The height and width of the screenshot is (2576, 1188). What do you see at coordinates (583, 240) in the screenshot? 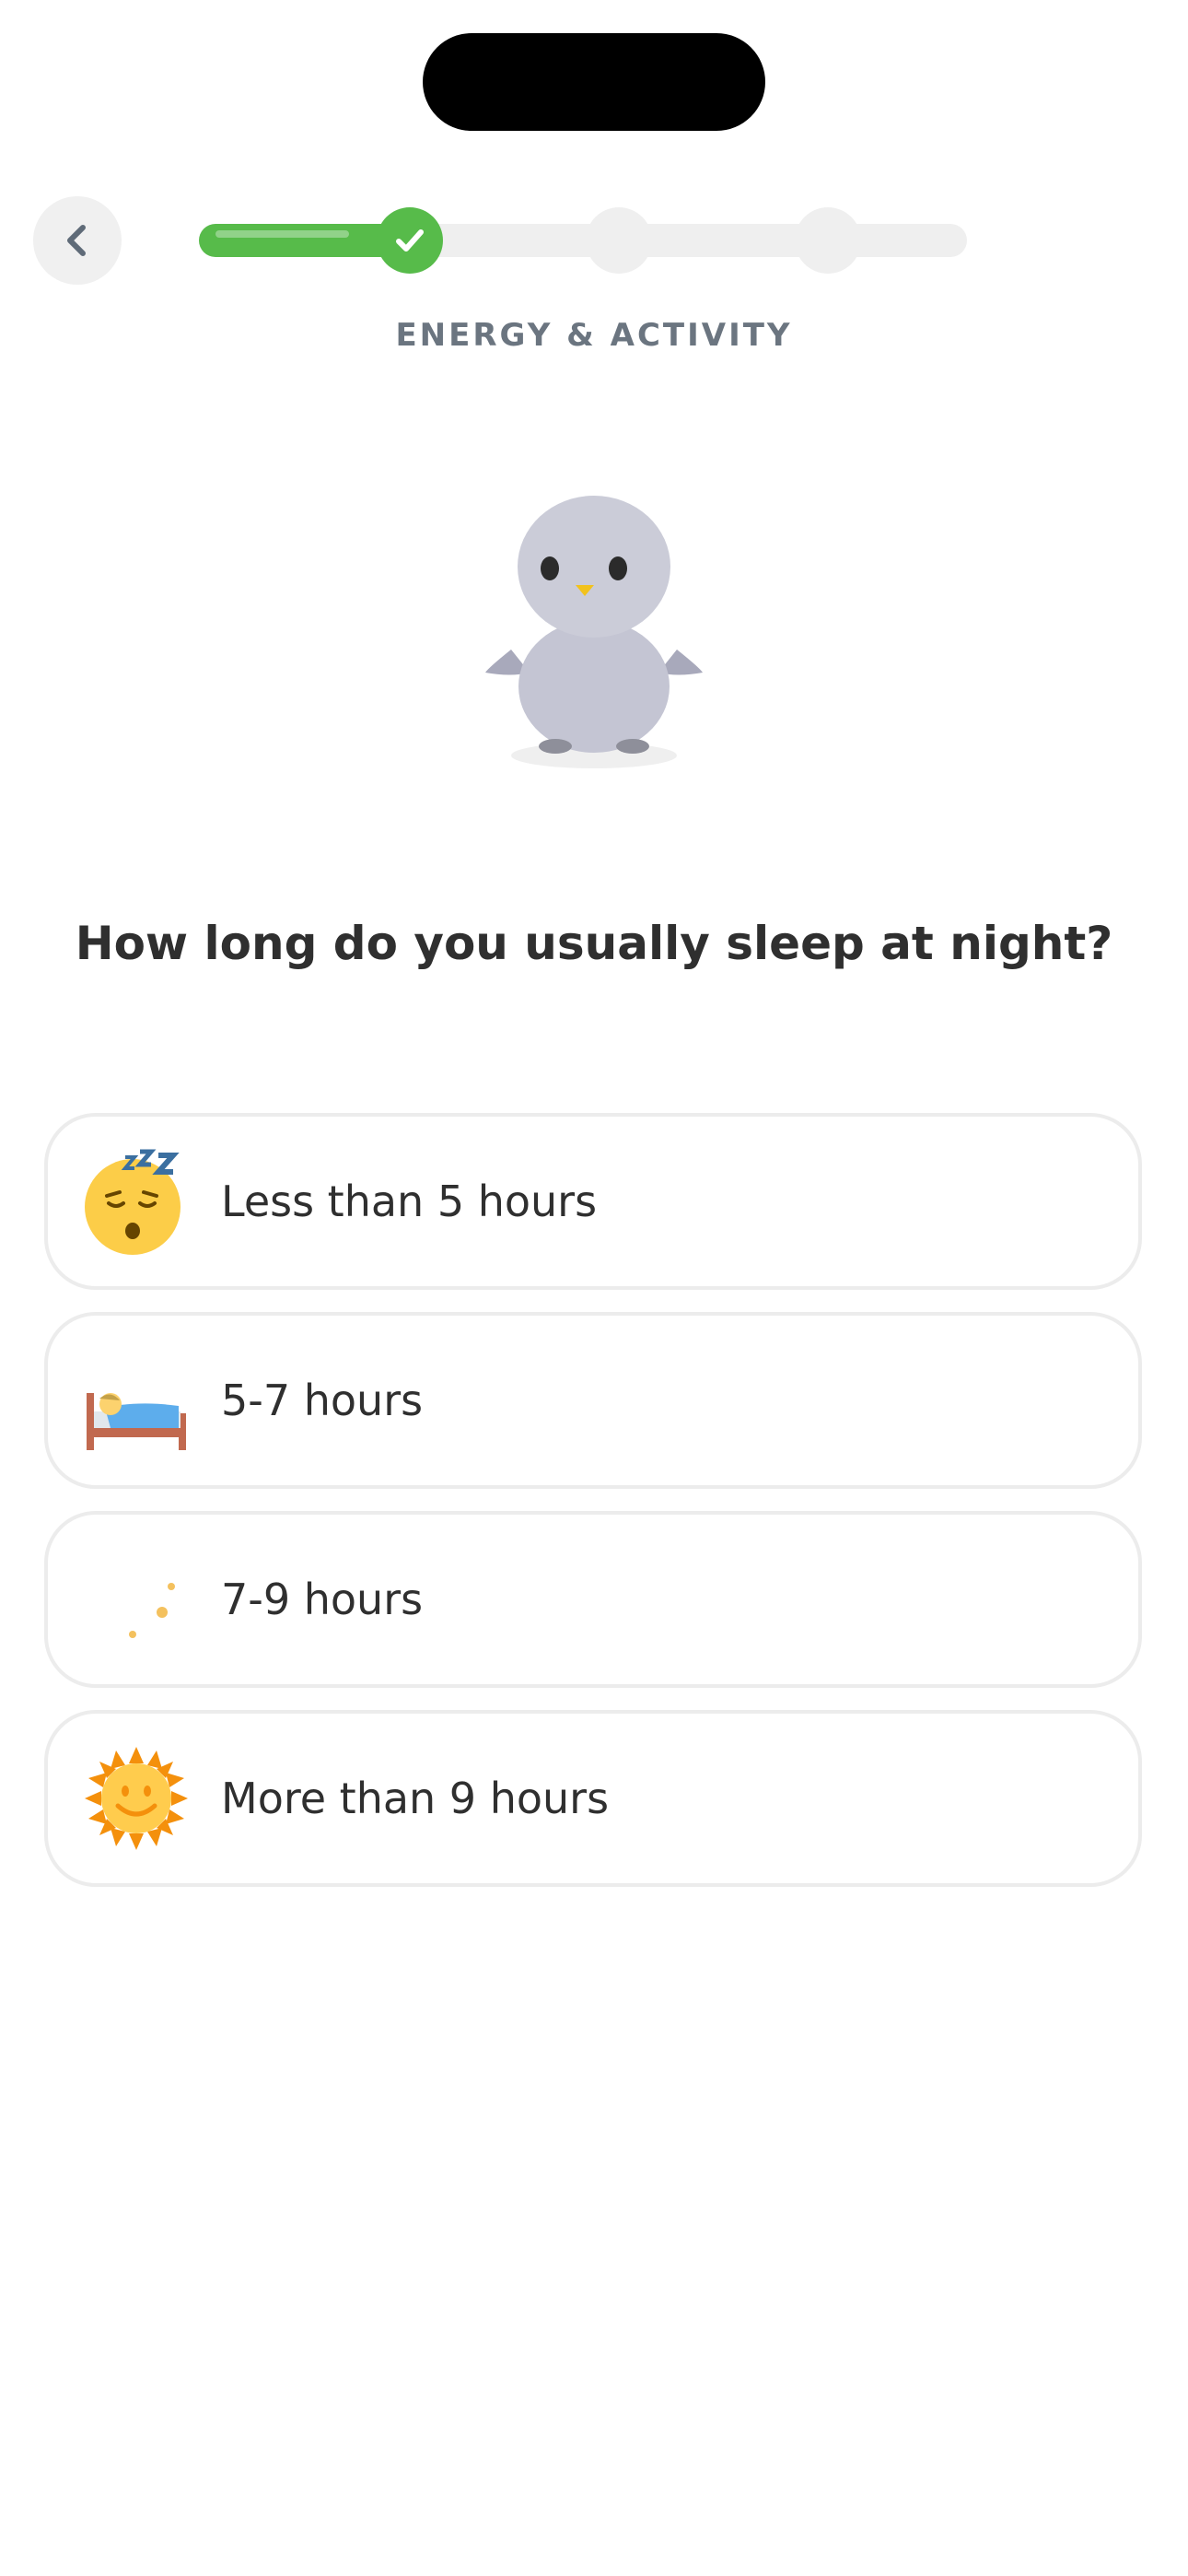
I see `progress-bar` at bounding box center [583, 240].